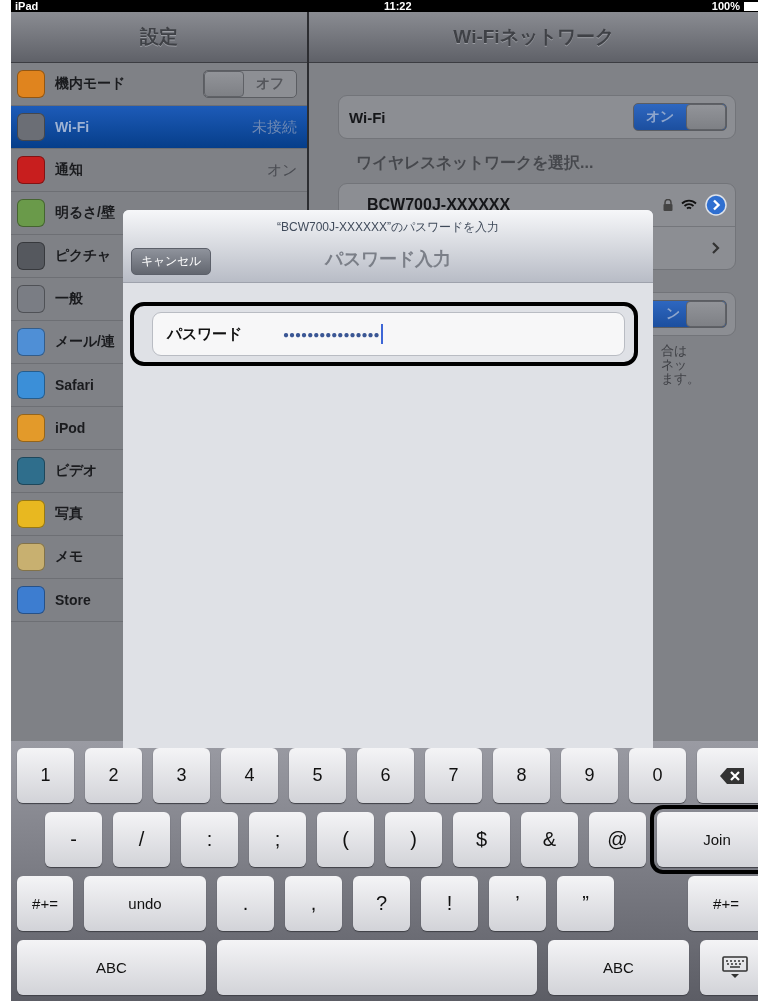 This screenshot has height=1001, width=758. I want to click on dialog-subtitle: “BCW700J-XXXXXX”のパスワードを入力, so click(388, 227).